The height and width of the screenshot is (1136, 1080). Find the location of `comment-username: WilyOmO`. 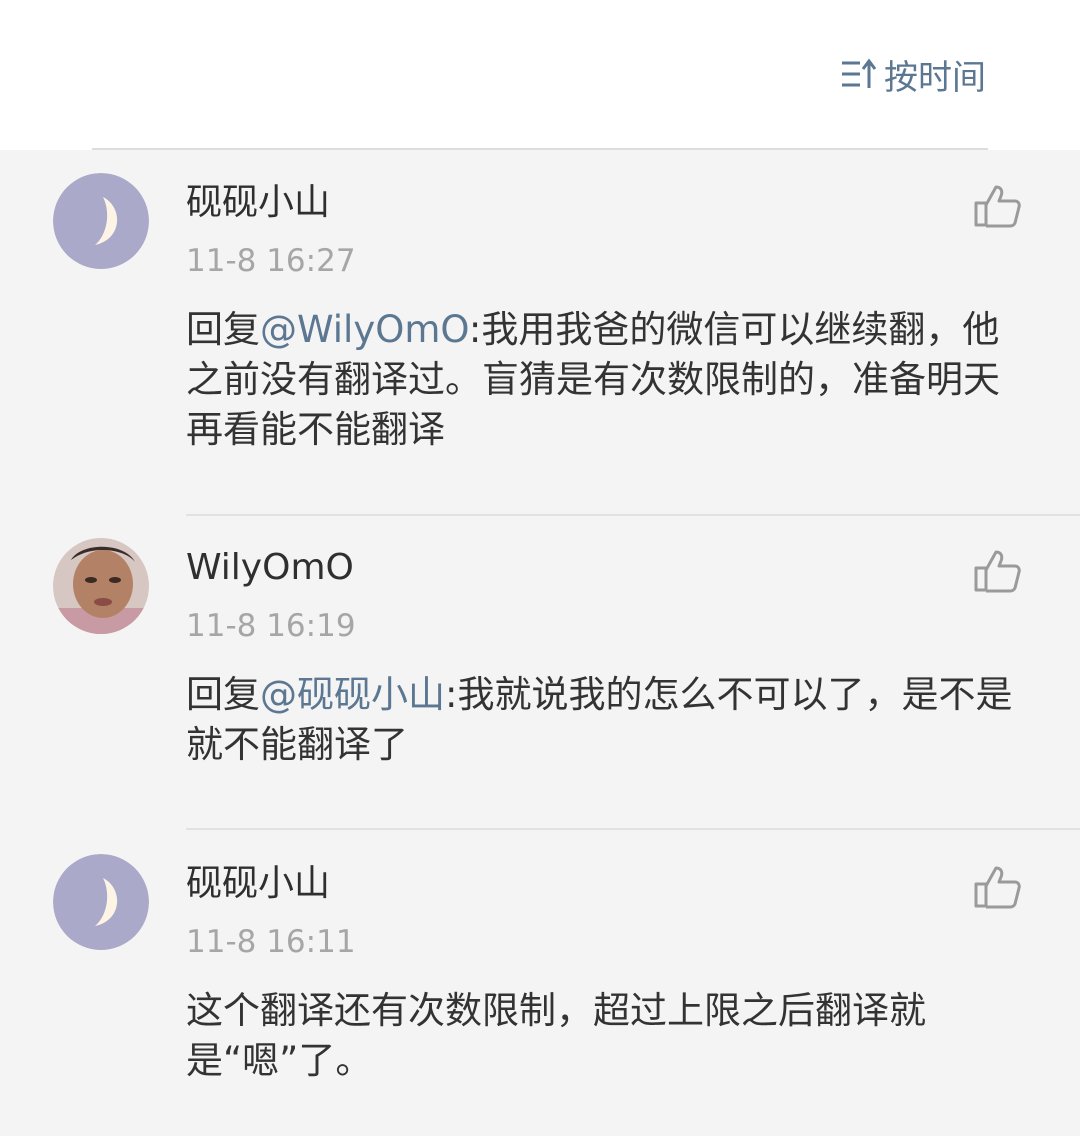

comment-username: WilyOmO is located at coordinates (270, 568).